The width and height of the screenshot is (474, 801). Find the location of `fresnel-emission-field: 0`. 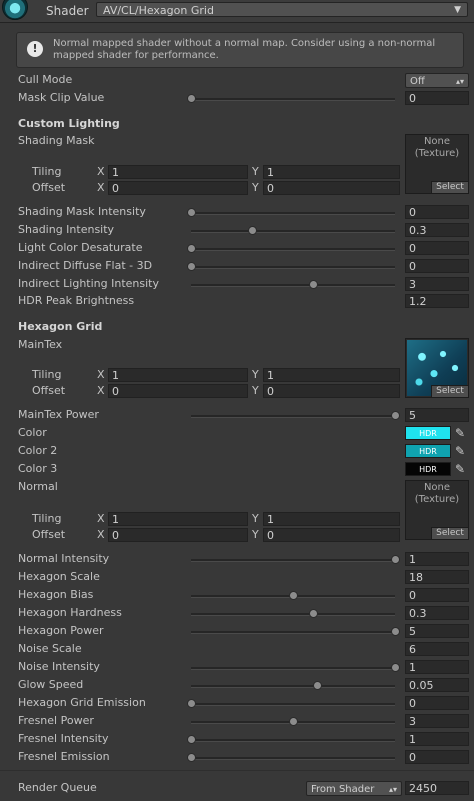

fresnel-emission-field: 0 is located at coordinates (437, 757).